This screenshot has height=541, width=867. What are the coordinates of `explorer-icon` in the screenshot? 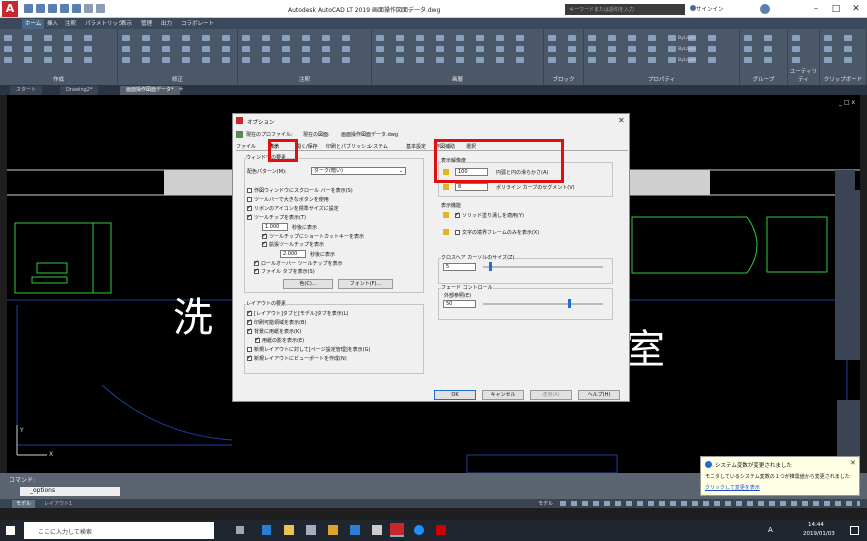 It's located at (289, 530).